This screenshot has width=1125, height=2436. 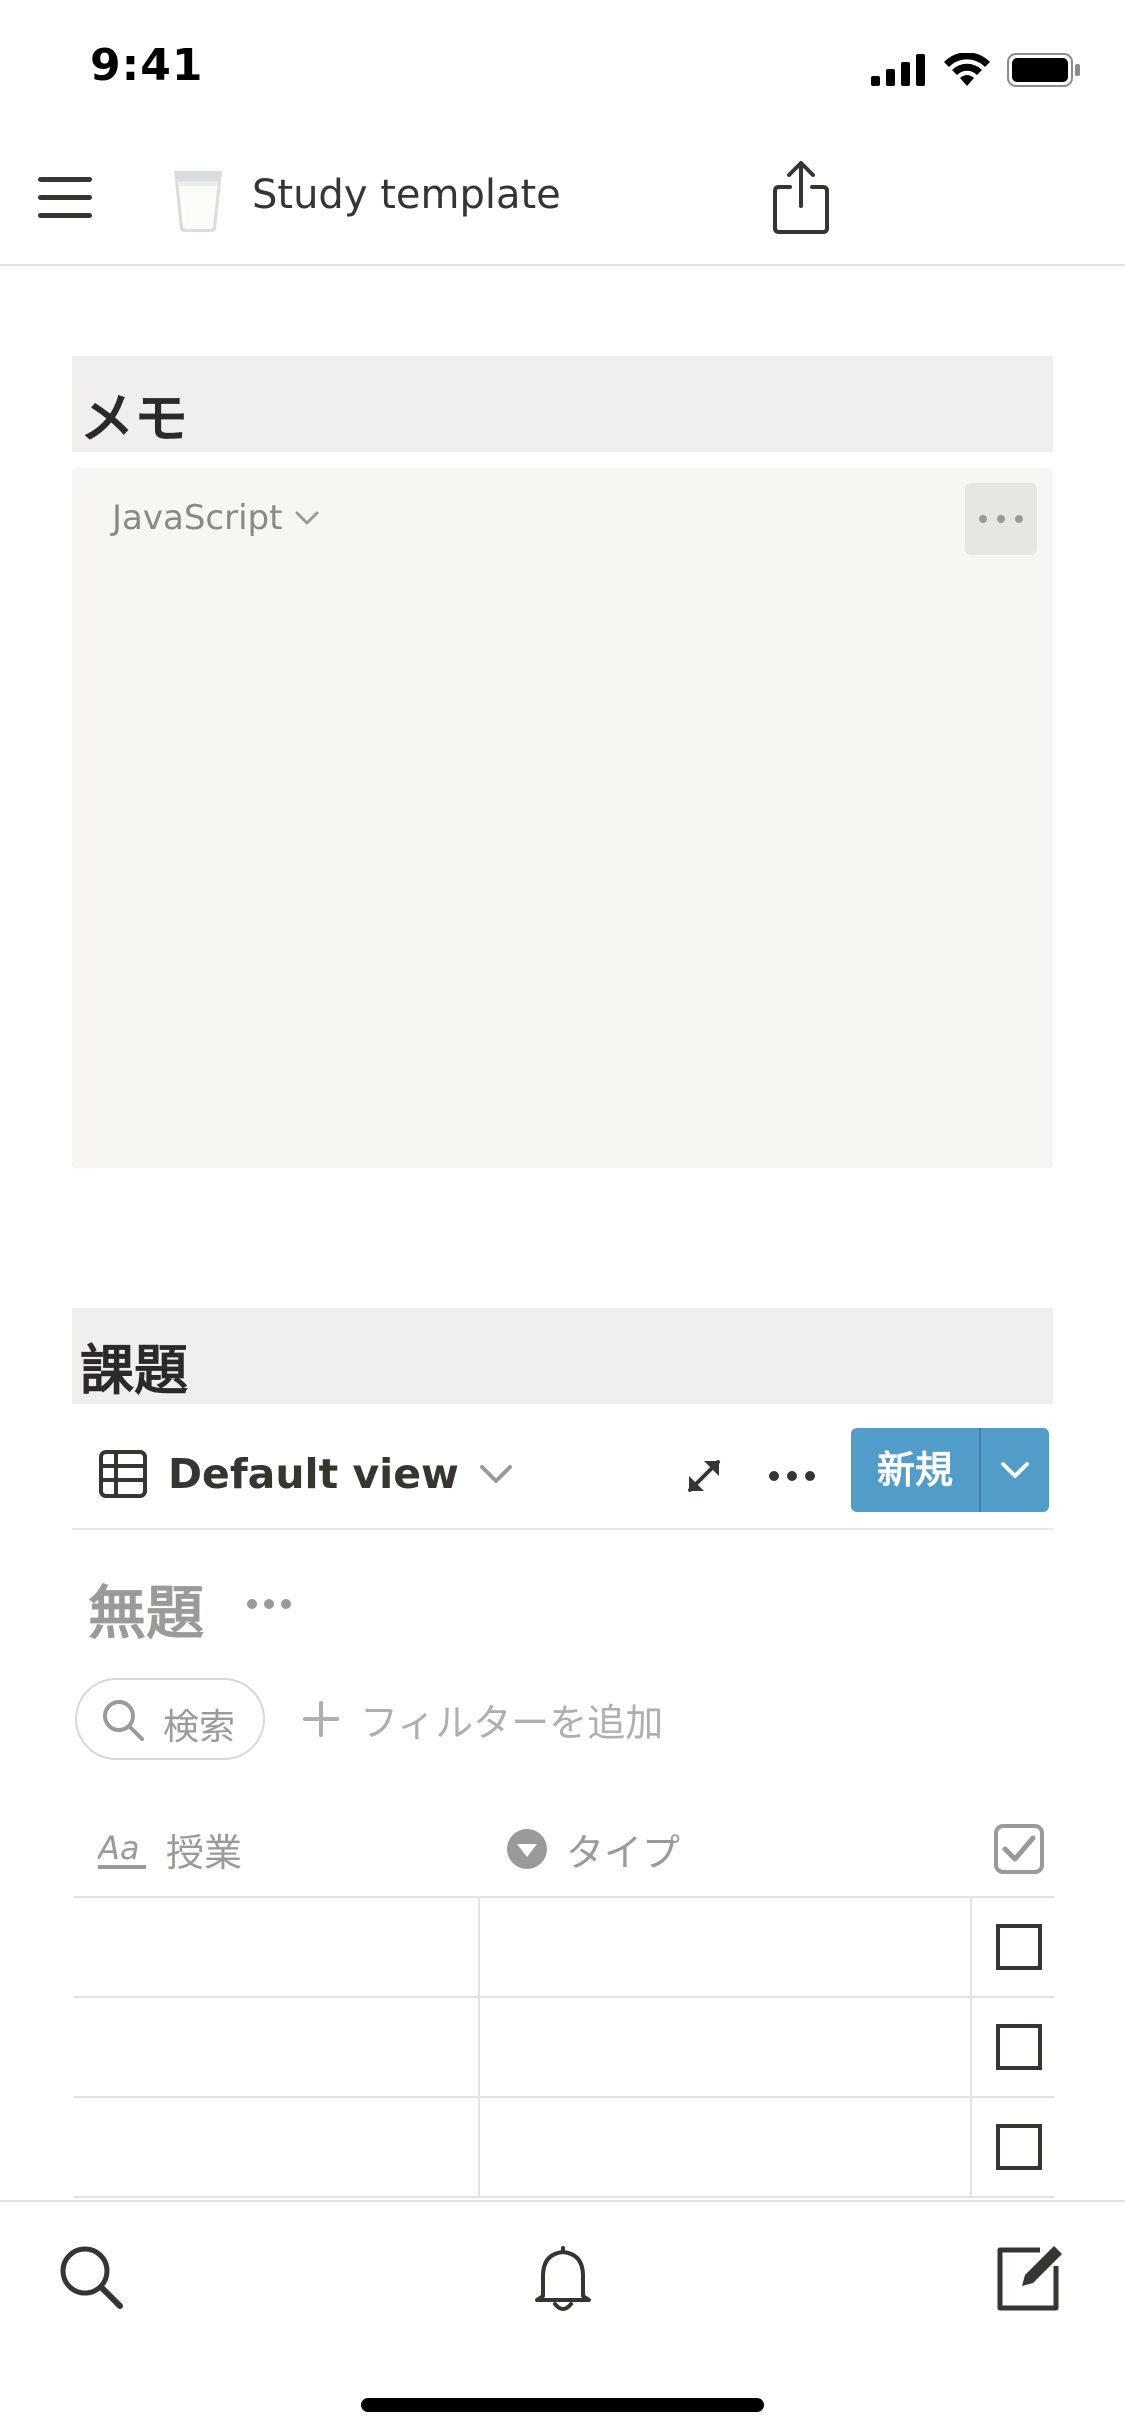 I want to click on bottom-tab-bar, so click(x=562, y=2318).